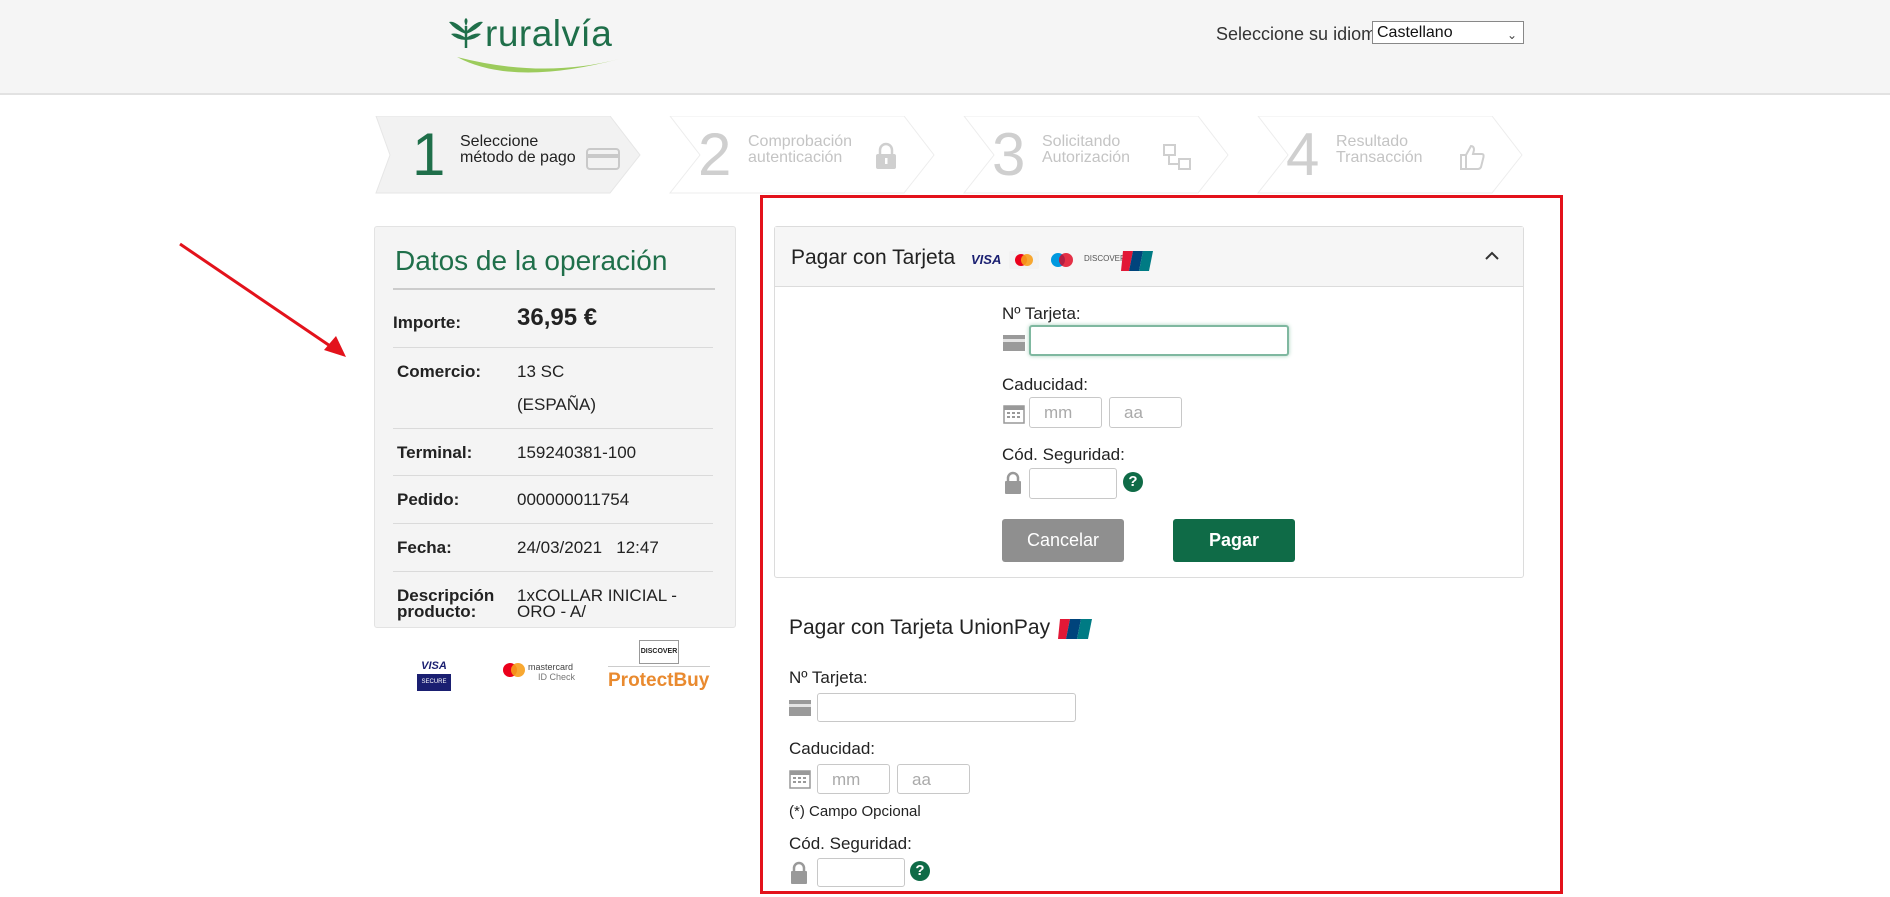 This screenshot has height=897, width=1890. I want to click on language-value: Castellano, so click(1415, 32).